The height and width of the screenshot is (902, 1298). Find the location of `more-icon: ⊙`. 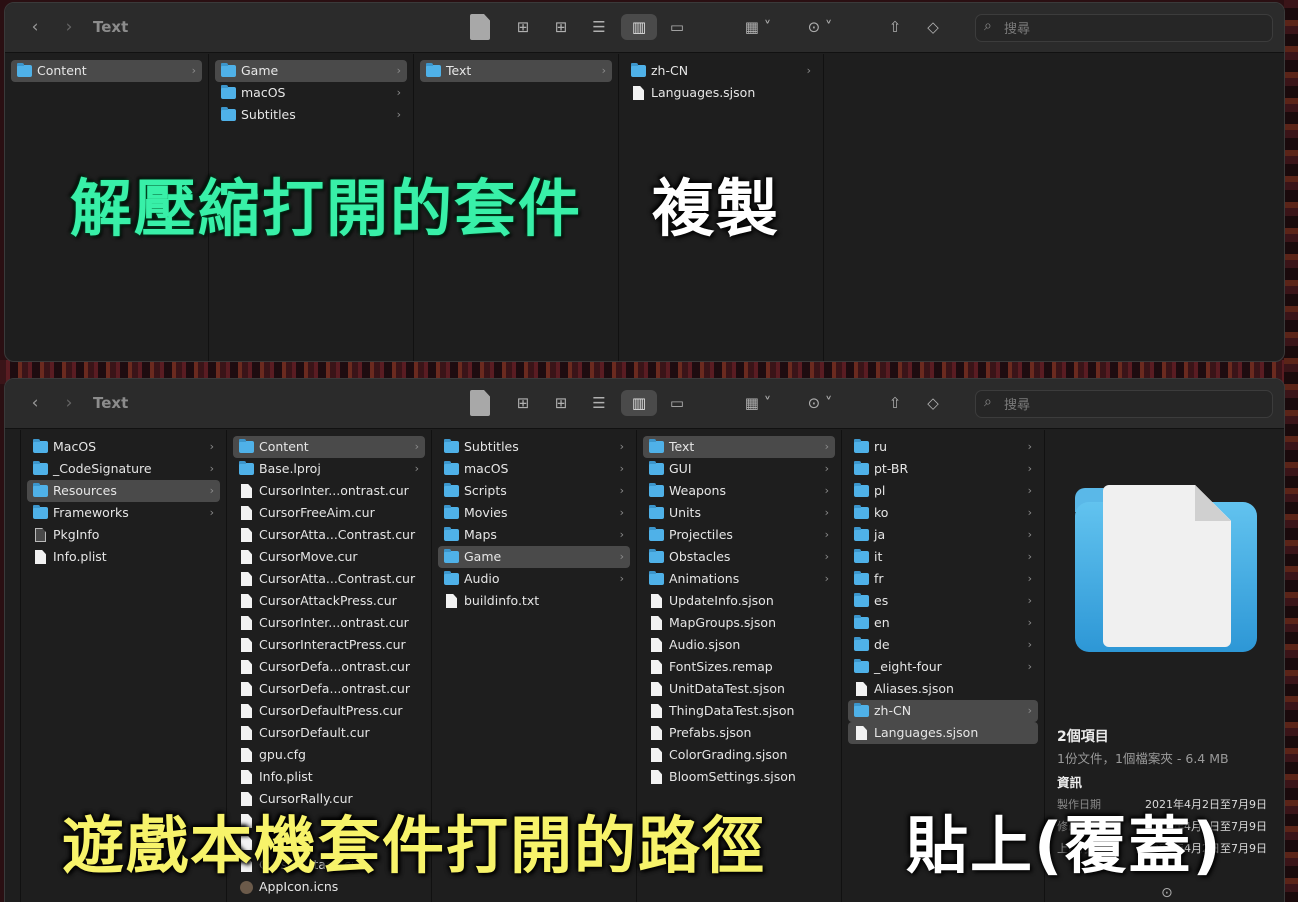

more-icon: ⊙ is located at coordinates (1167, 893).